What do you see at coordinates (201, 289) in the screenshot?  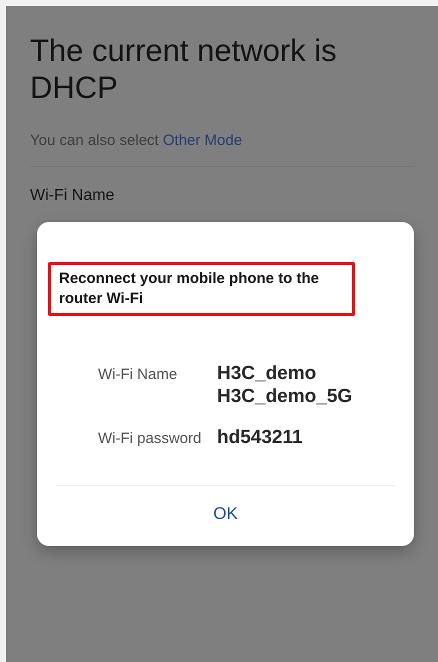 I see `dialog-title: Reconnect your mobile phone to the router Wi-Fi` at bounding box center [201, 289].